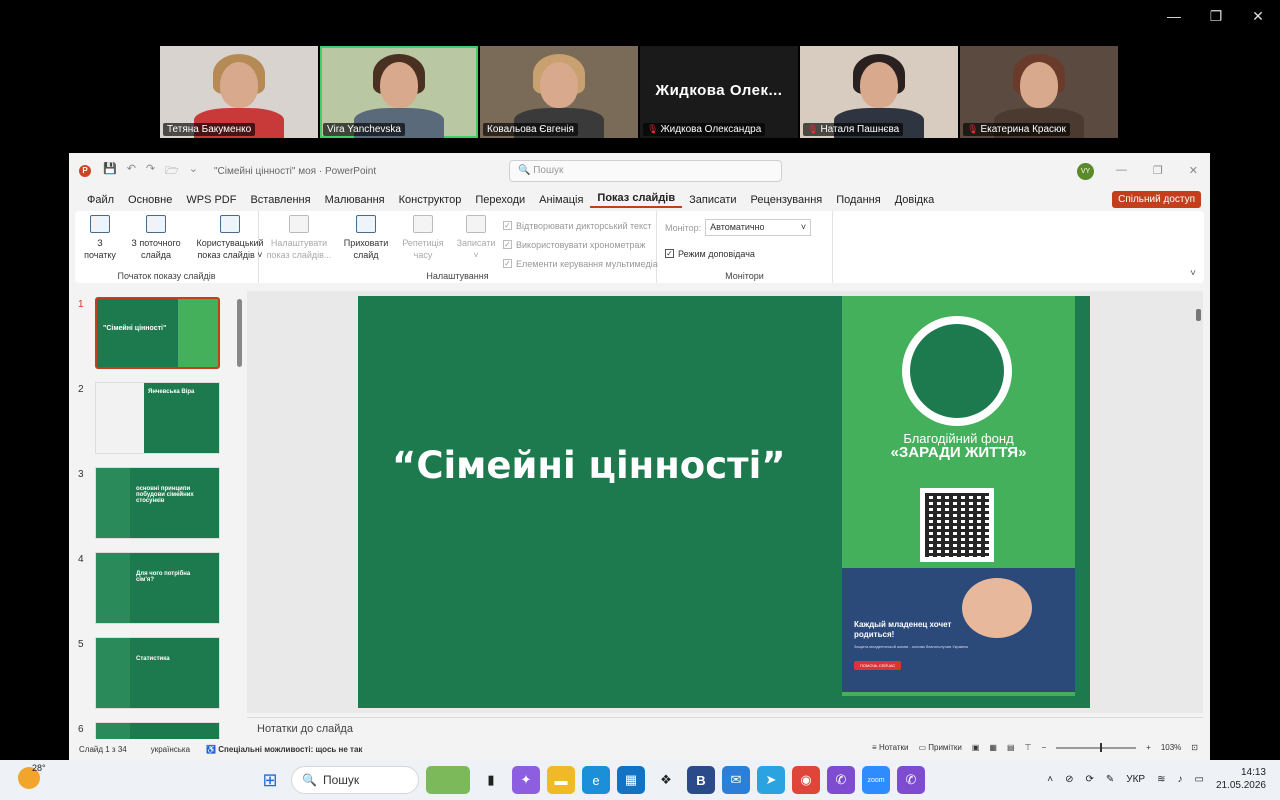  Describe the element at coordinates (1101, 747) in the screenshot. I see `zoom-slider-thumb` at that location.